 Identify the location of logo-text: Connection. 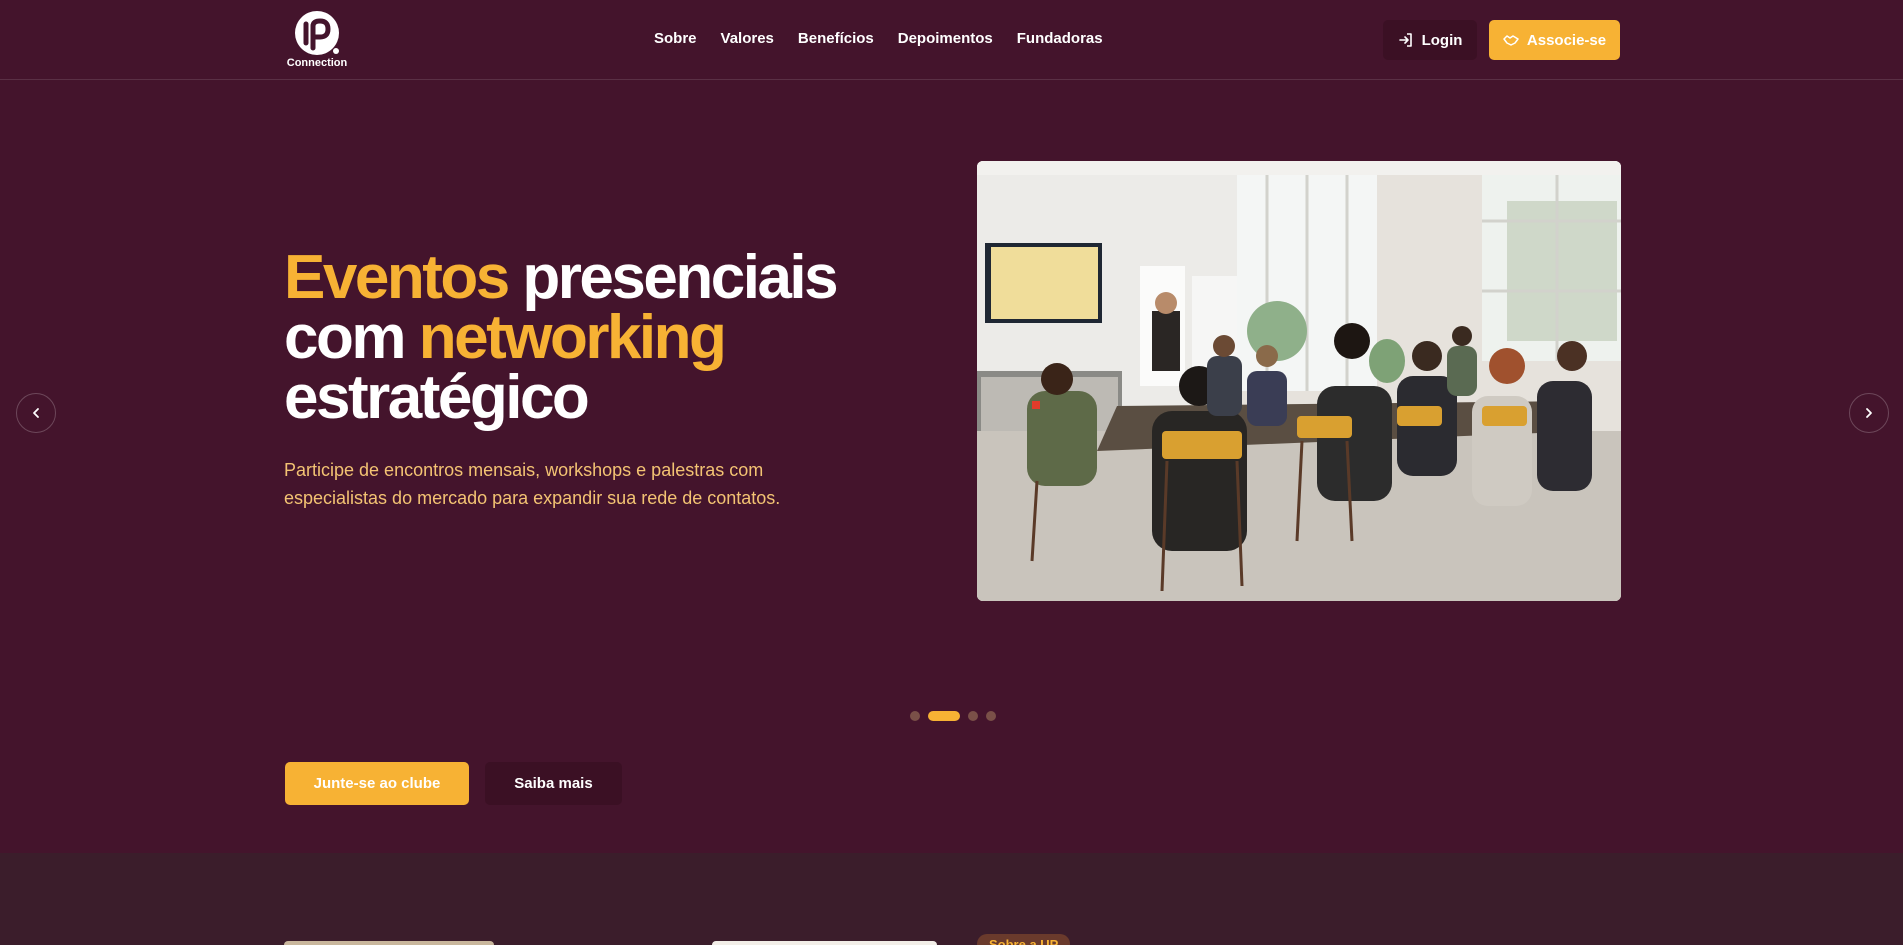
(317, 63).